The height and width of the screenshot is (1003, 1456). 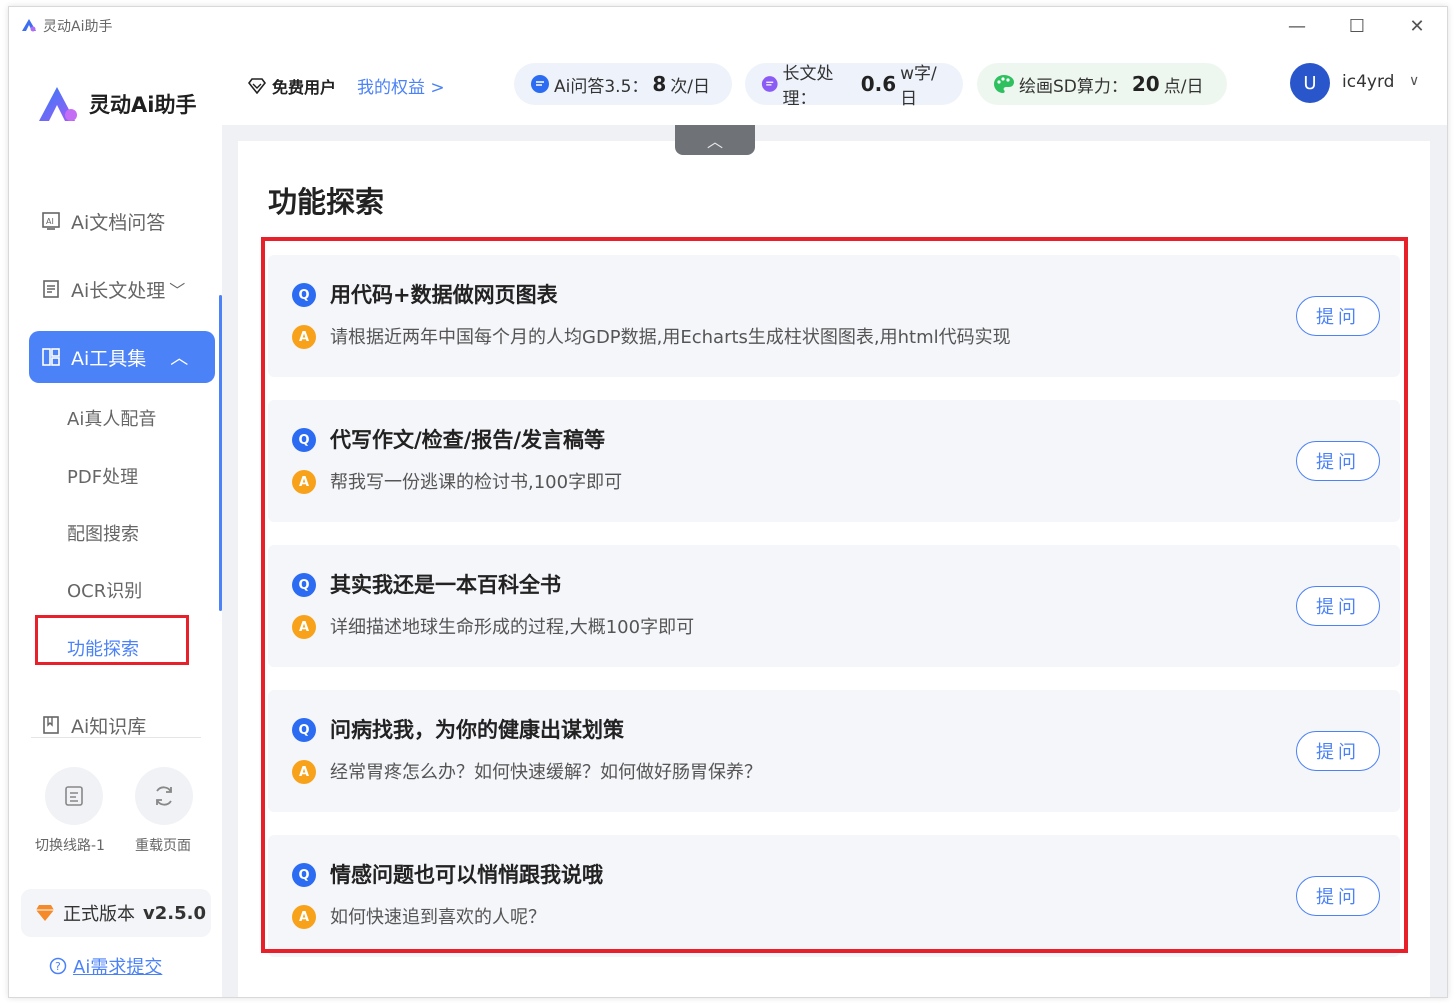 I want to click on switch-route-label: 切换线路-1, so click(x=70, y=846).